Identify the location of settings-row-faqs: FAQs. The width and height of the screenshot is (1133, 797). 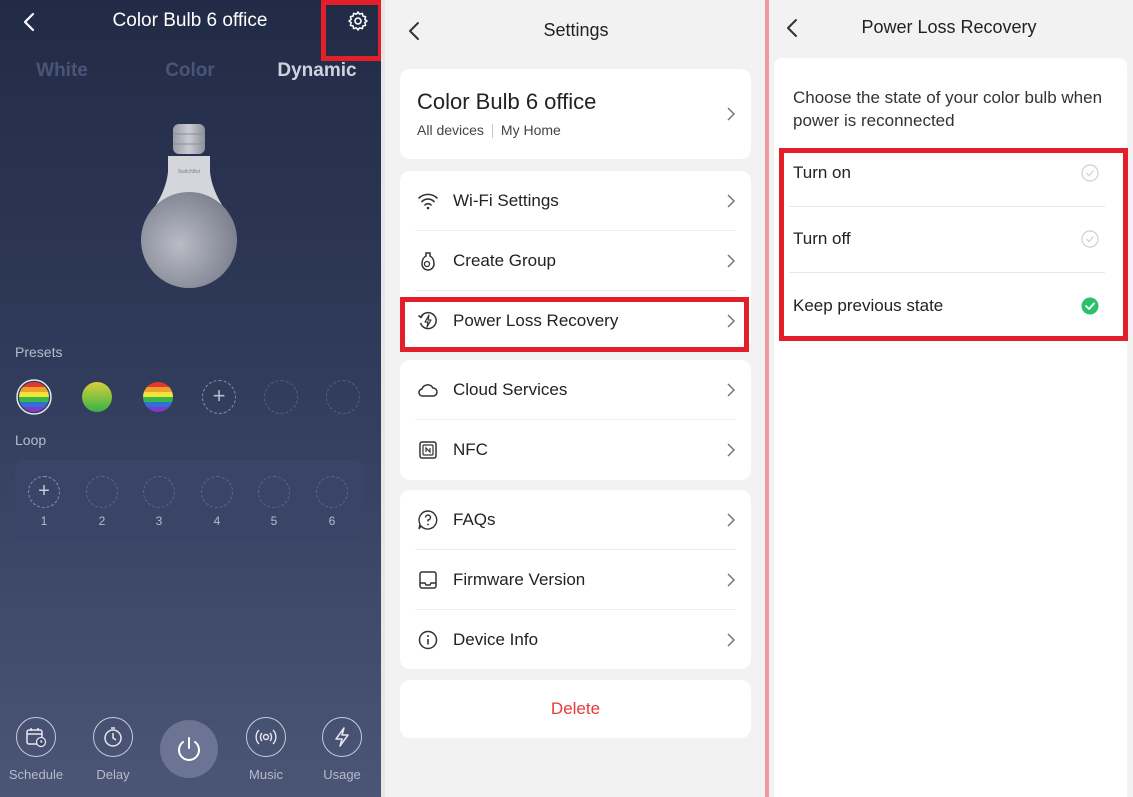
(575, 520).